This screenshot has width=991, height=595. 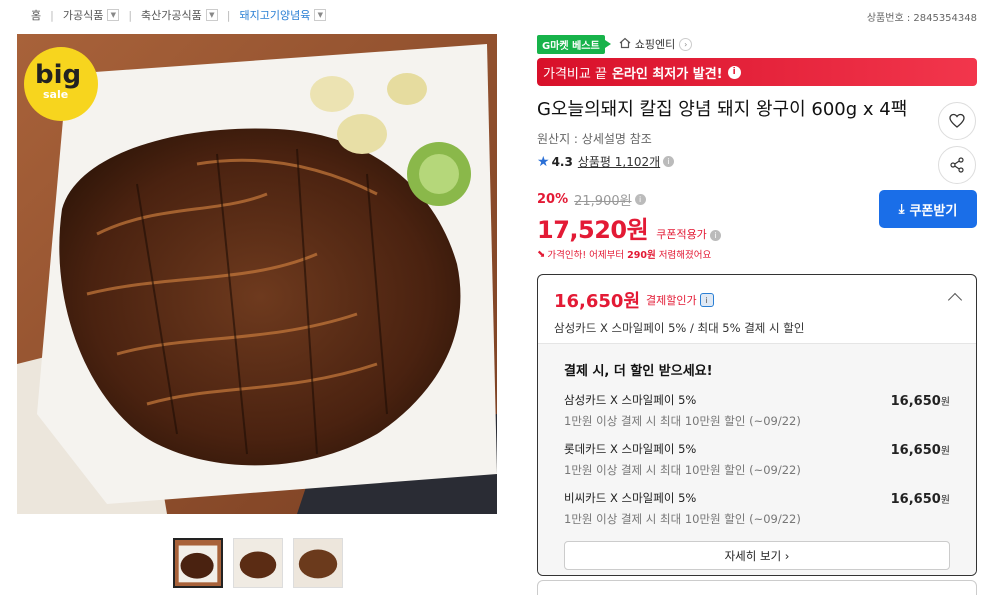 What do you see at coordinates (901, 209) in the screenshot?
I see `download-icon: ⤓` at bounding box center [901, 209].